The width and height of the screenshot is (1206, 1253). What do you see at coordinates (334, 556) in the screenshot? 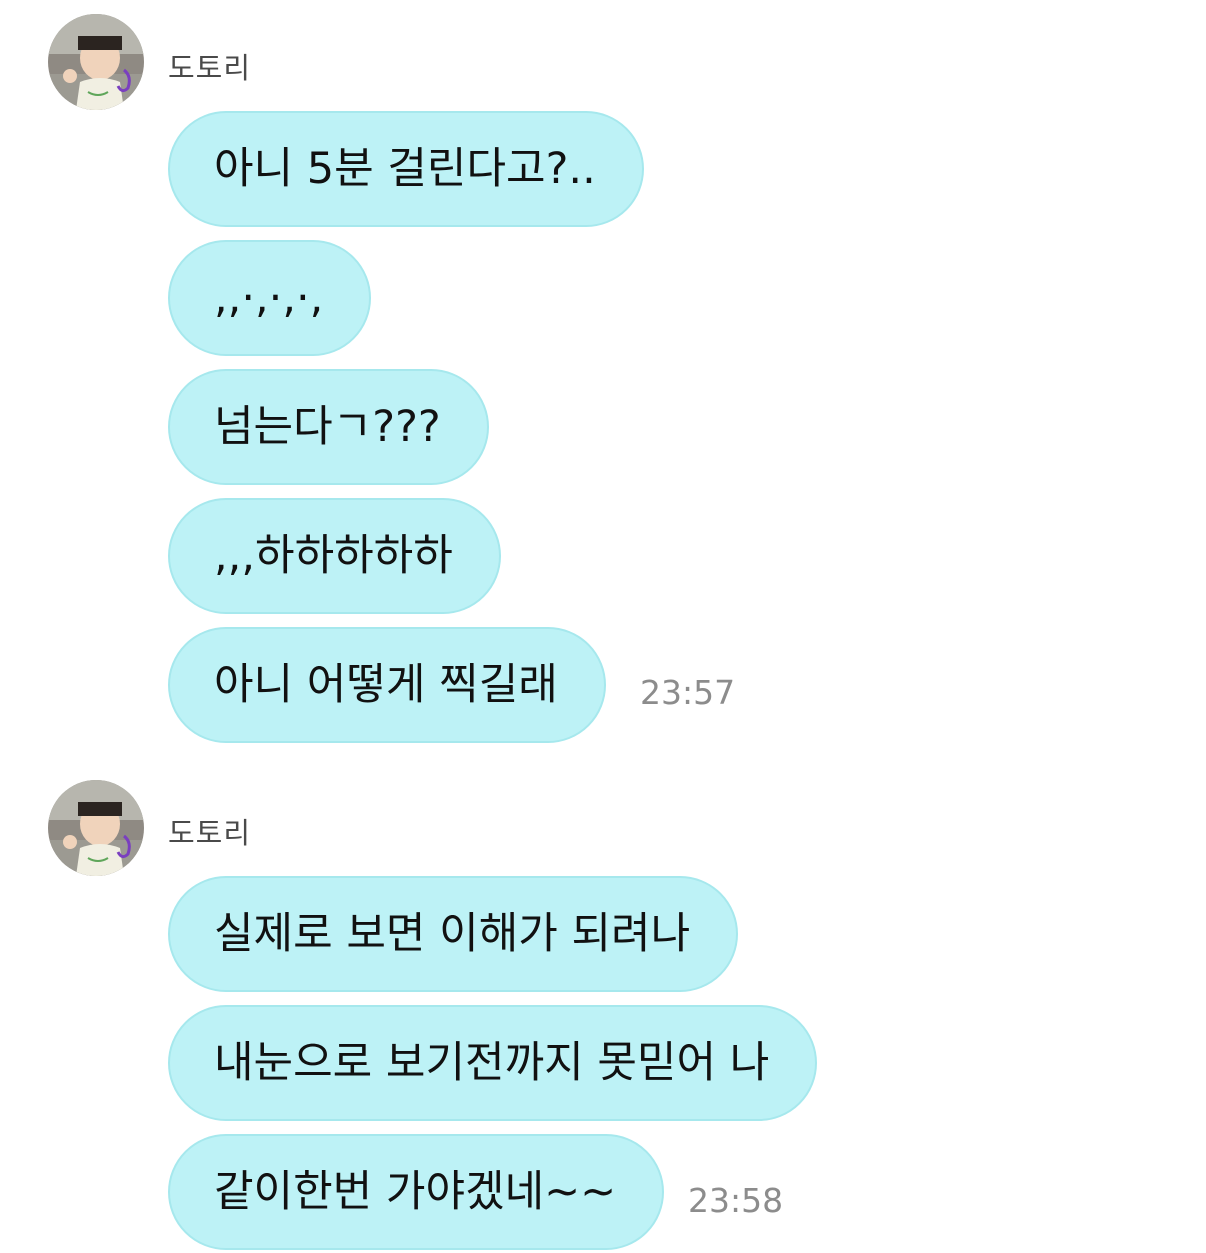
I see `message-bubble: ,,,하하하하하` at bounding box center [334, 556].